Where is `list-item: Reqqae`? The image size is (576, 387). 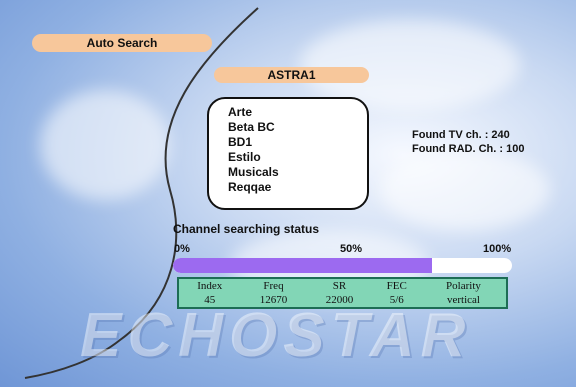 list-item: Reqqae is located at coordinates (250, 187).